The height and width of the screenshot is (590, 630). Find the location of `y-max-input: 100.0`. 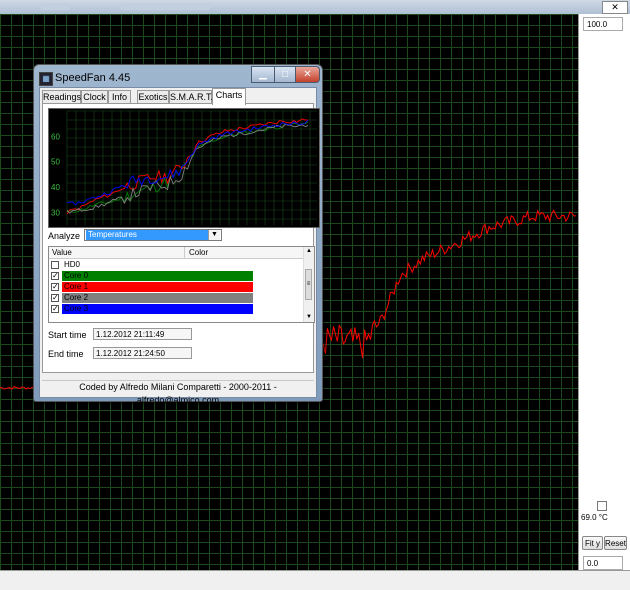

y-max-input: 100.0 is located at coordinates (603, 24).